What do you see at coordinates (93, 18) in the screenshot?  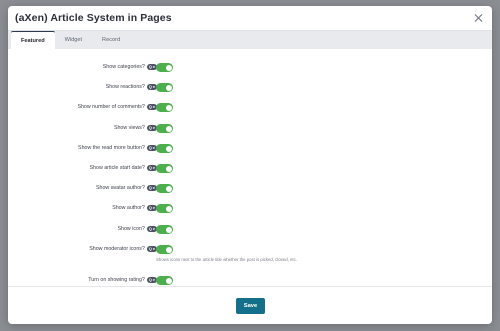 I see `modal-title: (aXen) Article System in Pages` at bounding box center [93, 18].